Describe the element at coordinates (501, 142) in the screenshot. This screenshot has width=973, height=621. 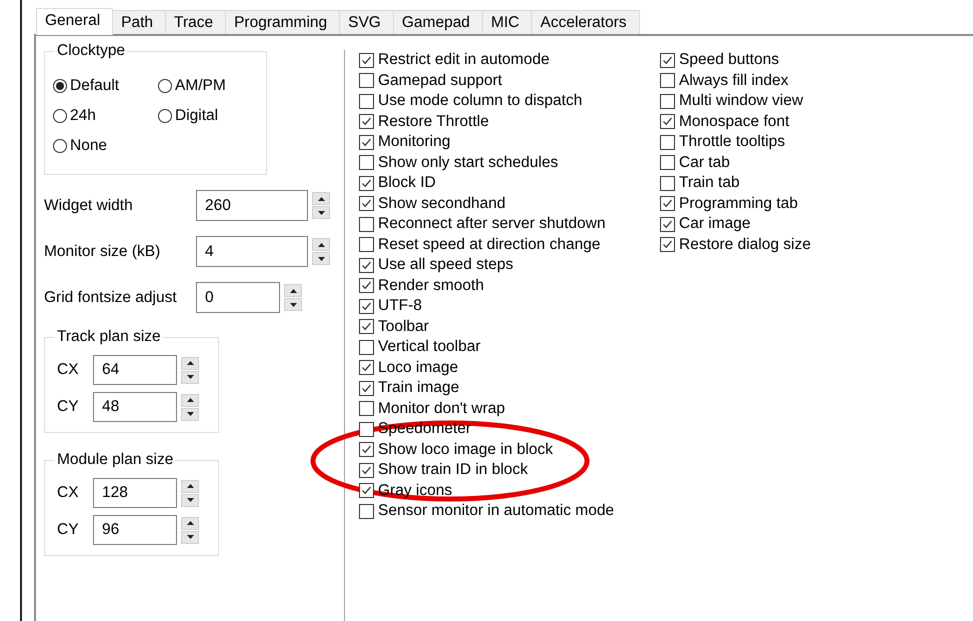
I see `checkbox-option: Monitoring` at that location.